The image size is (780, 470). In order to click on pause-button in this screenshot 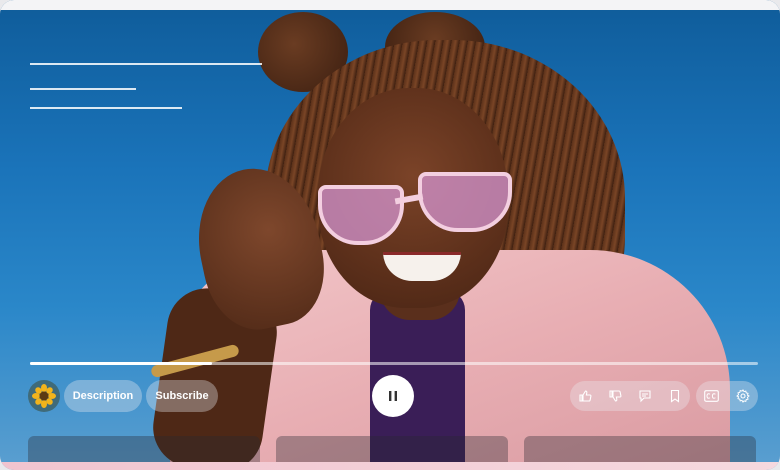, I will do `click(393, 396)`.